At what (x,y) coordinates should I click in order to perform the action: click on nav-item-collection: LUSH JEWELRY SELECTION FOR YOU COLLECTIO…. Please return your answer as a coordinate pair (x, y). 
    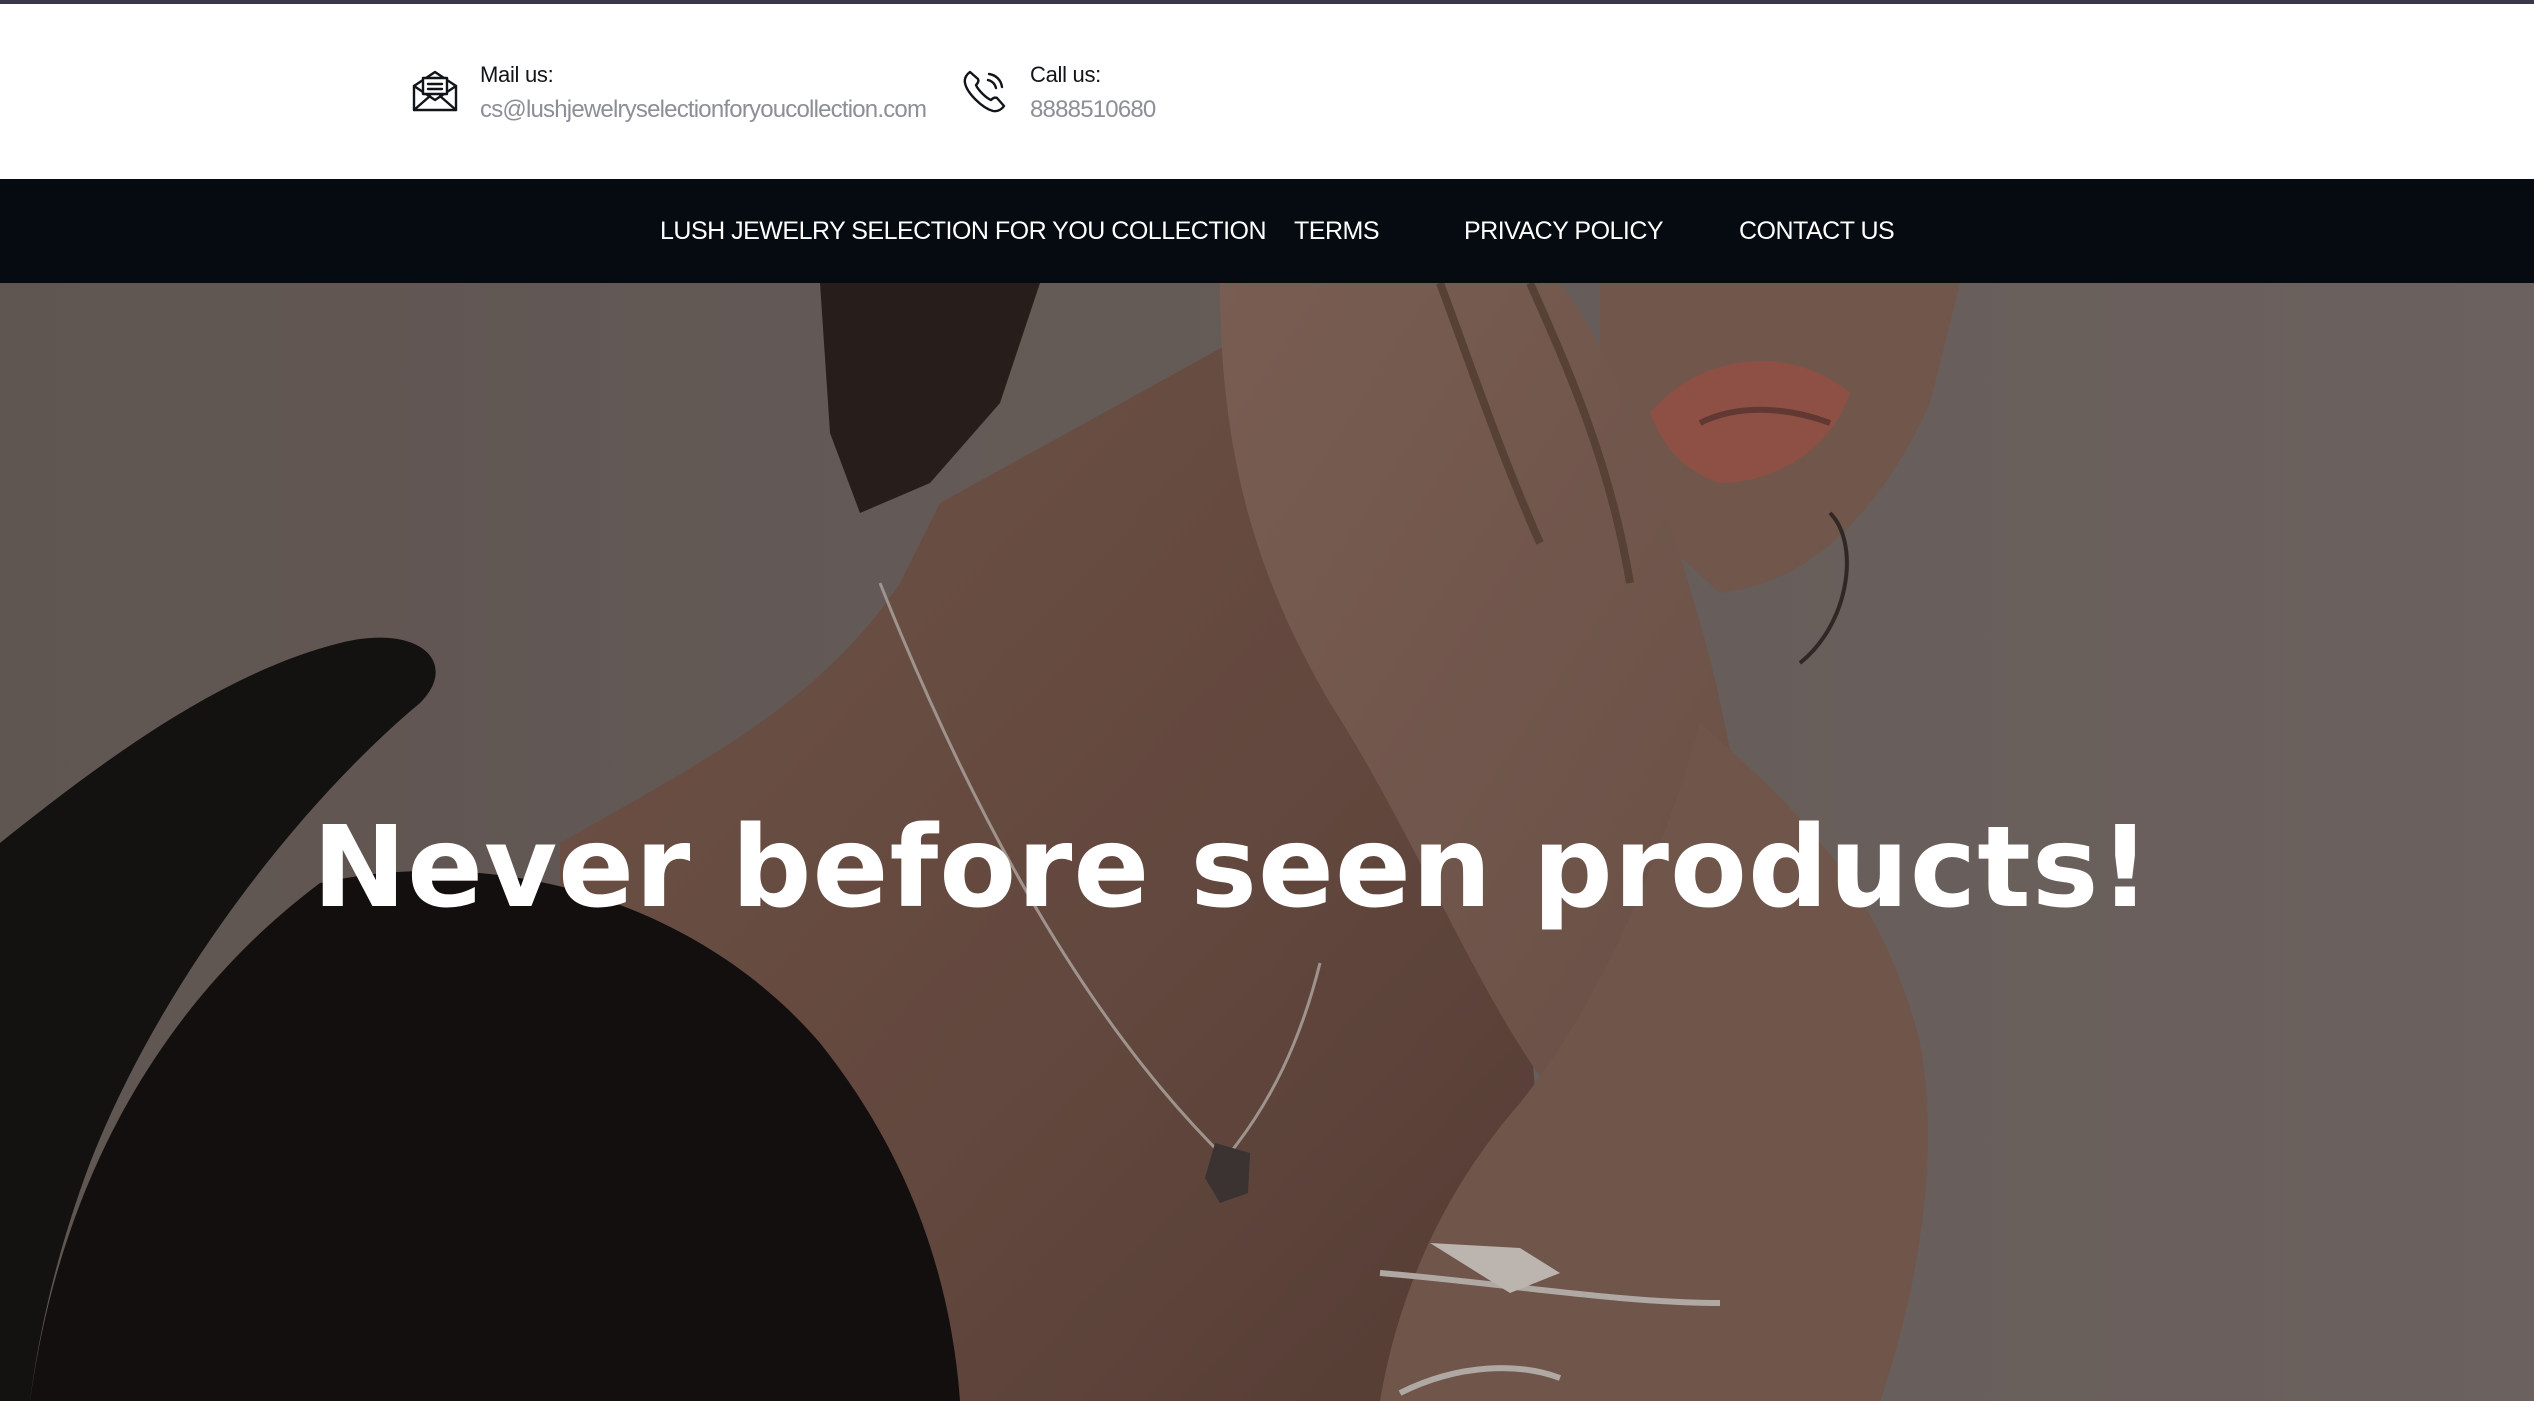
    Looking at the image, I should click on (963, 231).